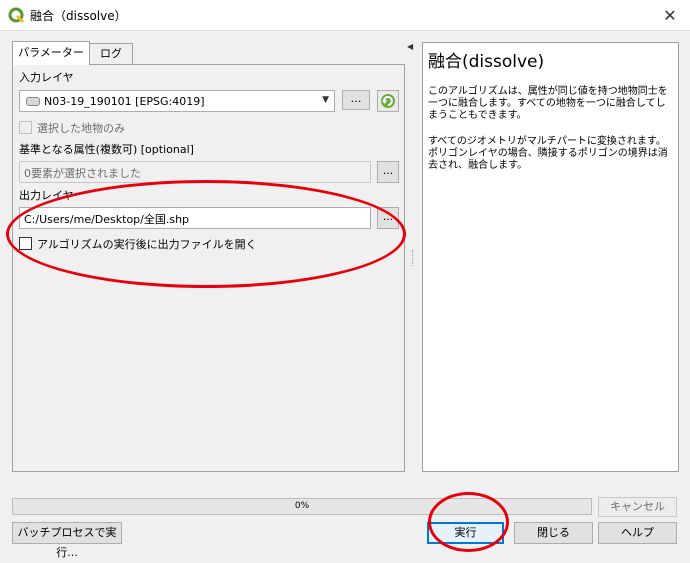 This screenshot has width=690, height=563. Describe the element at coordinates (33, 101) in the screenshot. I see `polygon-layer-icon` at that location.